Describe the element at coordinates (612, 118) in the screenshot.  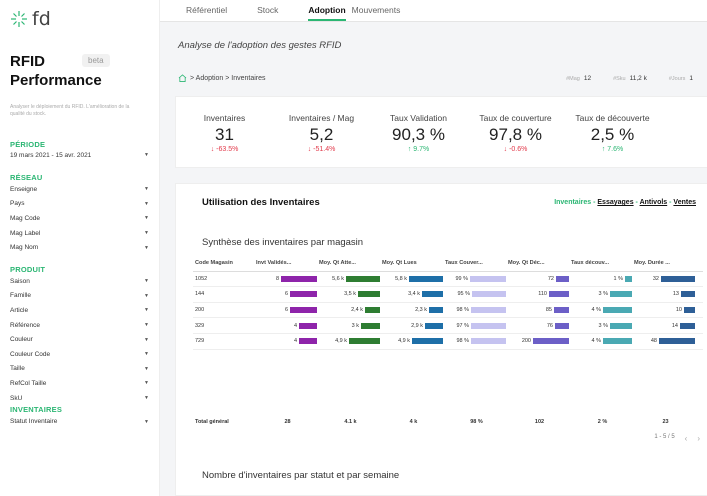
I see `kpi-label: Taux de découverte` at that location.